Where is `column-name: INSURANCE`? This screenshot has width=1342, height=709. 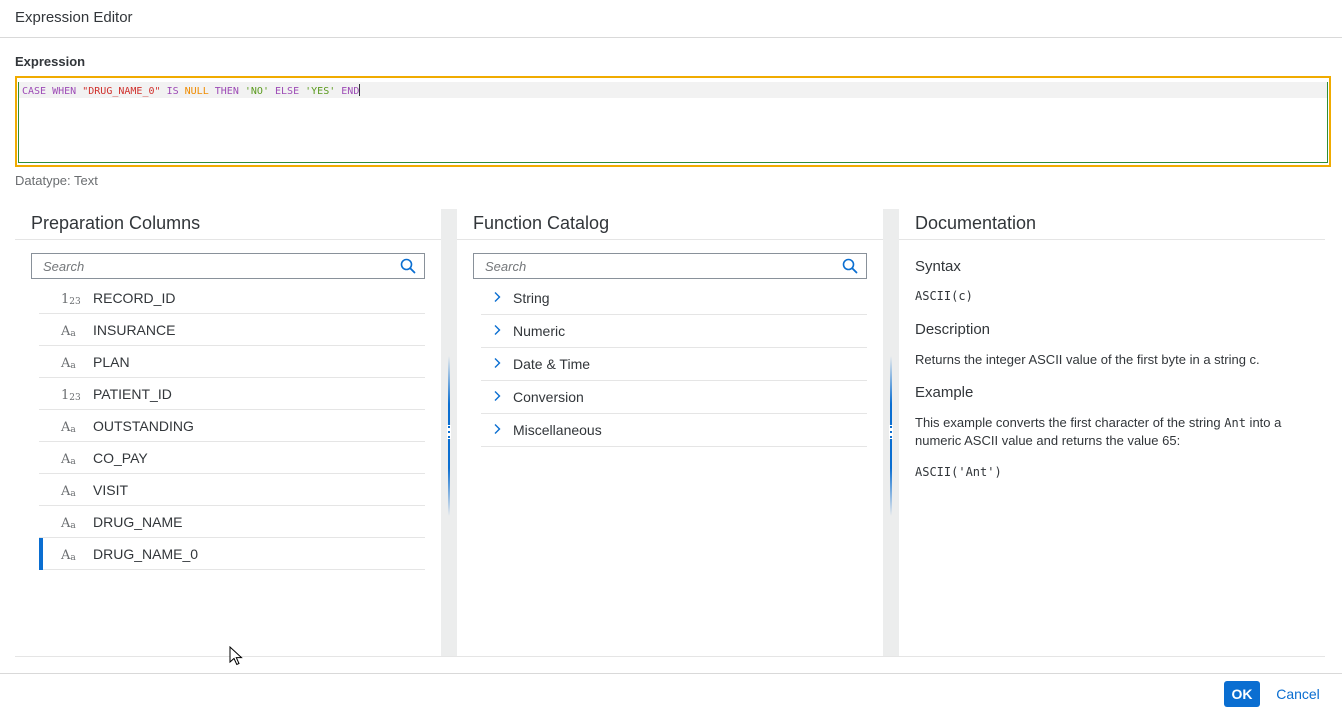 column-name: INSURANCE is located at coordinates (134, 330).